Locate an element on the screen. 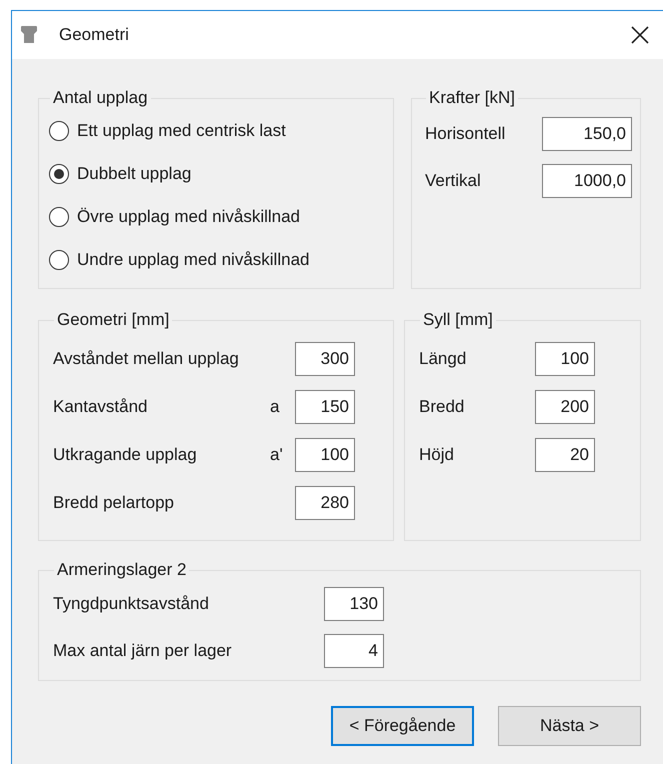 The height and width of the screenshot is (764, 663). field-label: Bredd is located at coordinates (442, 407).